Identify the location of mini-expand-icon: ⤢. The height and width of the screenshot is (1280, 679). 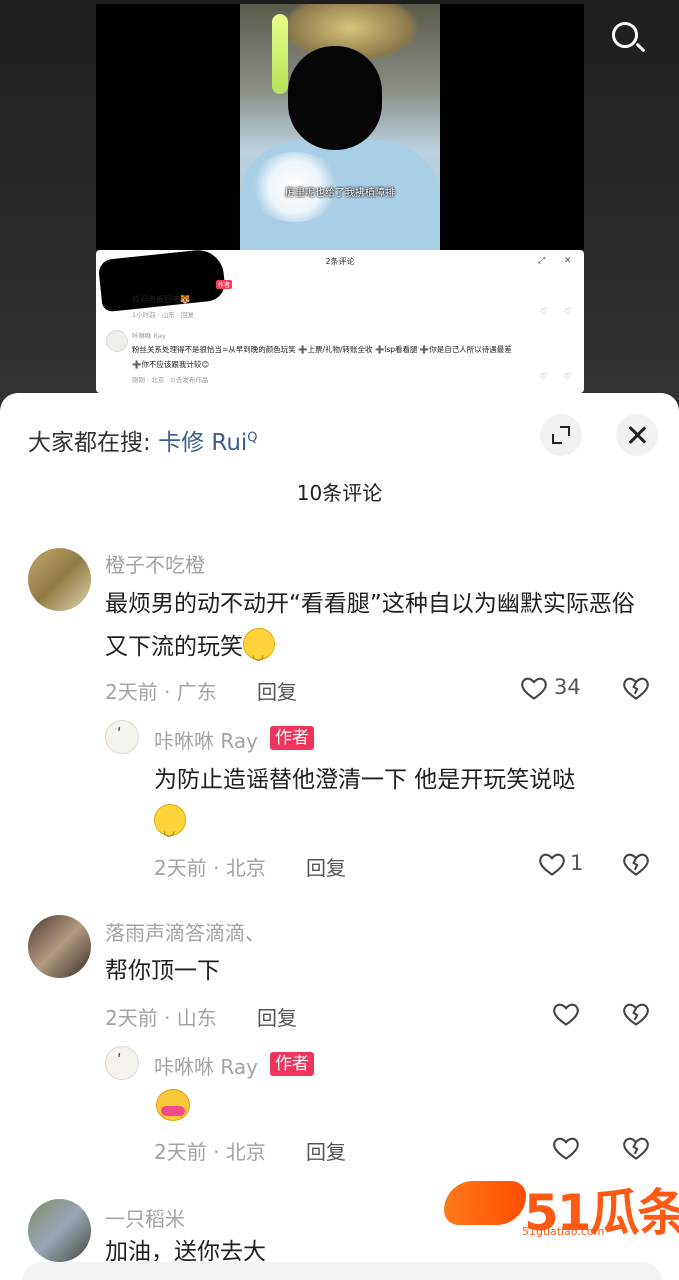
(542, 261).